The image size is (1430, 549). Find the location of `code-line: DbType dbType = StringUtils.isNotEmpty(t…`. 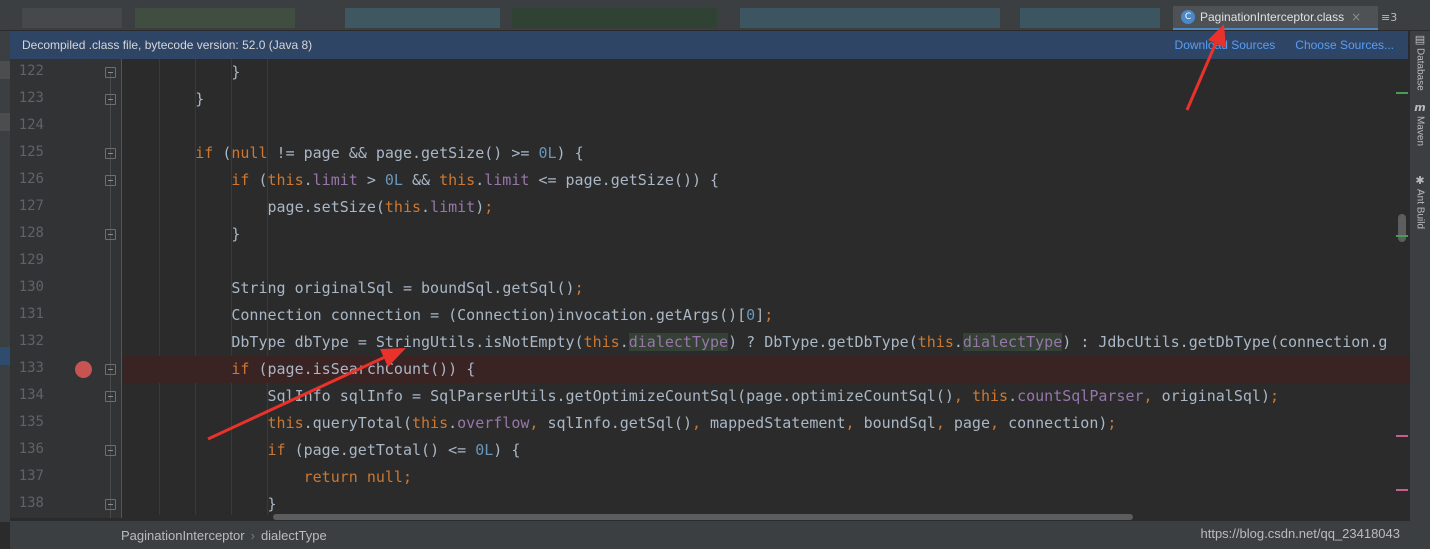

code-line: DbType dbType = StringUtils.isNotEmpty(t… is located at coordinates (766, 342).